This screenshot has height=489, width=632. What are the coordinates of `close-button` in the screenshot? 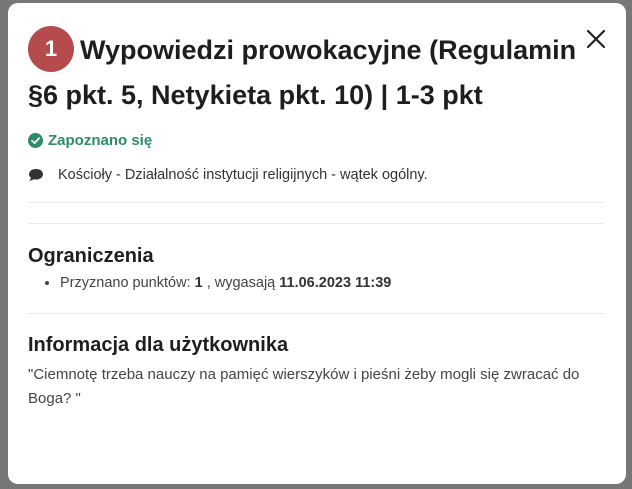 It's located at (596, 39).